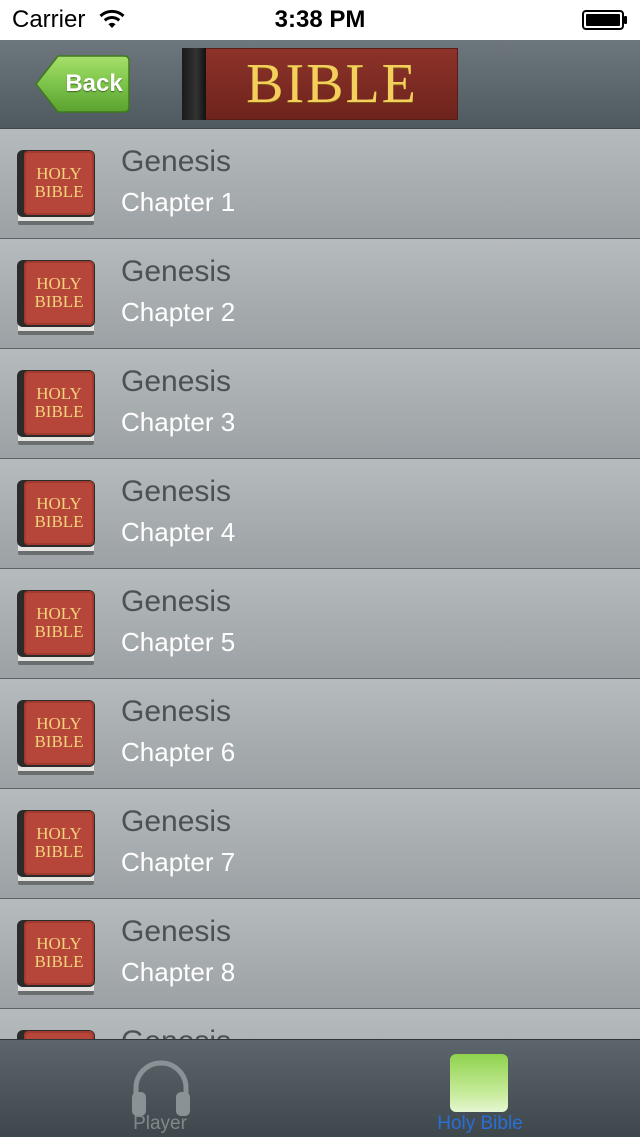 The image size is (640, 1137). What do you see at coordinates (480, 1123) in the screenshot?
I see `tab-holy-bible-label: Holy Bible` at bounding box center [480, 1123].